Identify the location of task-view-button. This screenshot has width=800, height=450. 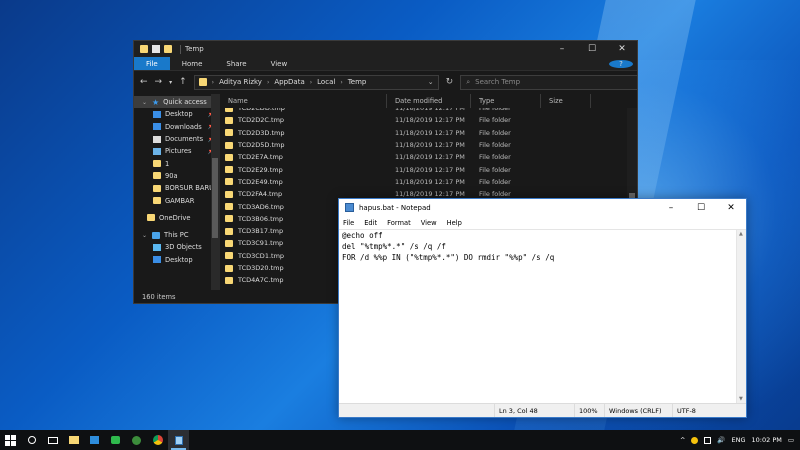
(52, 440).